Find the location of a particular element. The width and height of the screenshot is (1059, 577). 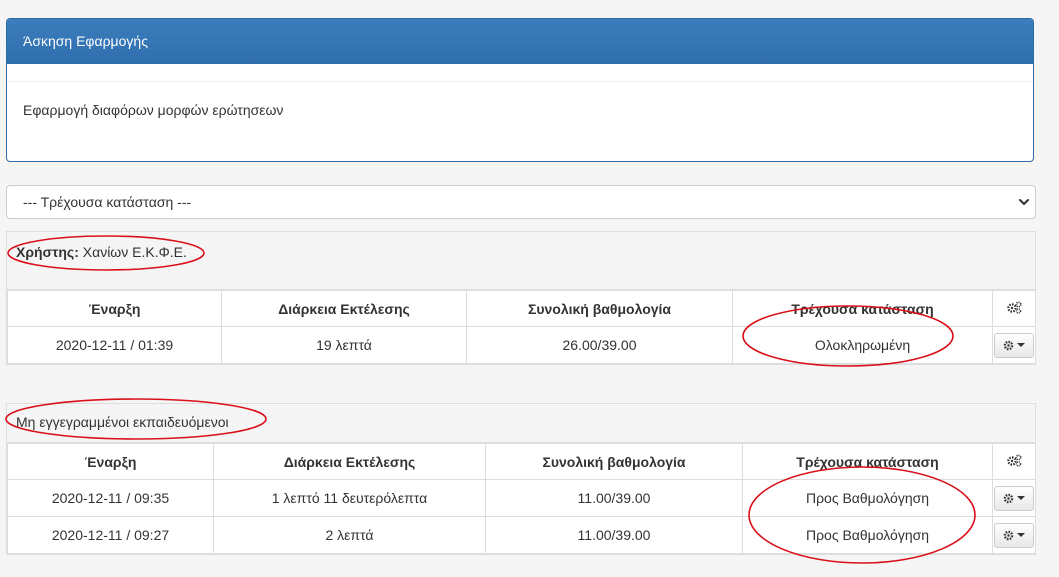

exercise-description: Εφαρμογή διαφόρων μορφών ερώτησεων is located at coordinates (153, 110).